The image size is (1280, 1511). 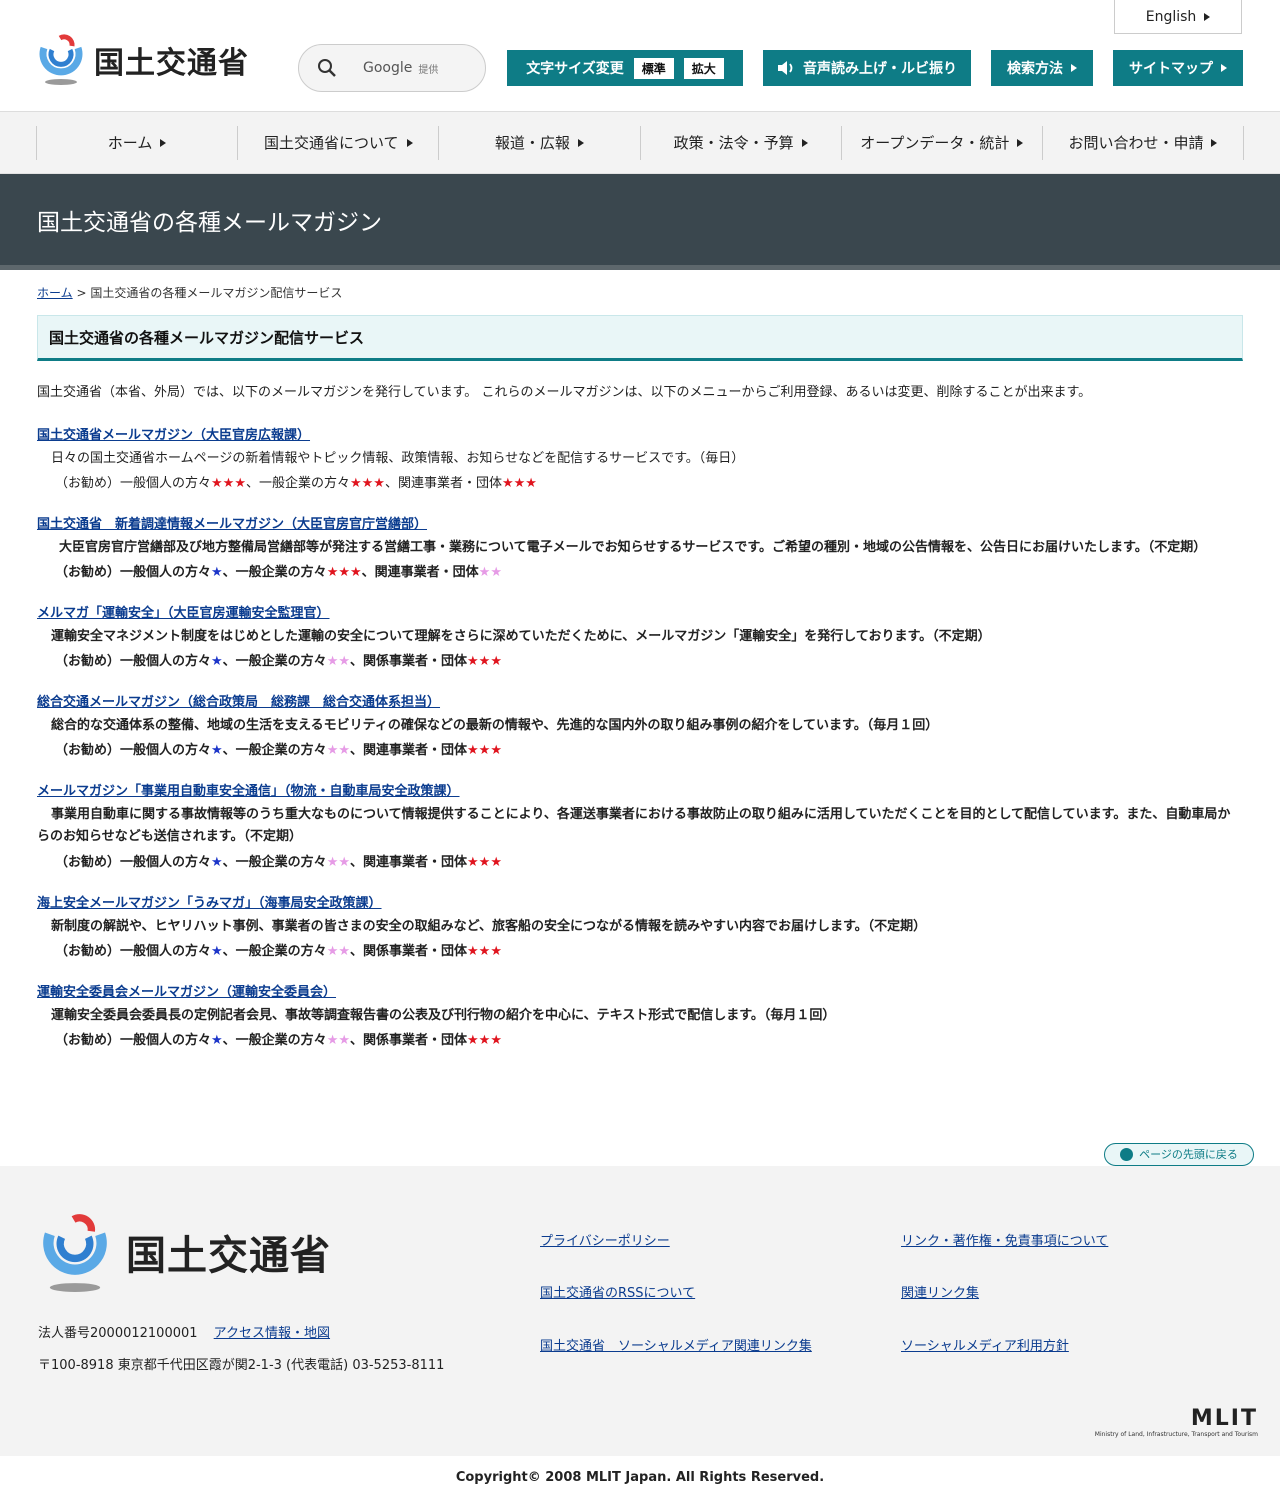 What do you see at coordinates (640, 222) in the screenshot?
I see `page-title-band: 国土交通省の各種メールマガジン` at bounding box center [640, 222].